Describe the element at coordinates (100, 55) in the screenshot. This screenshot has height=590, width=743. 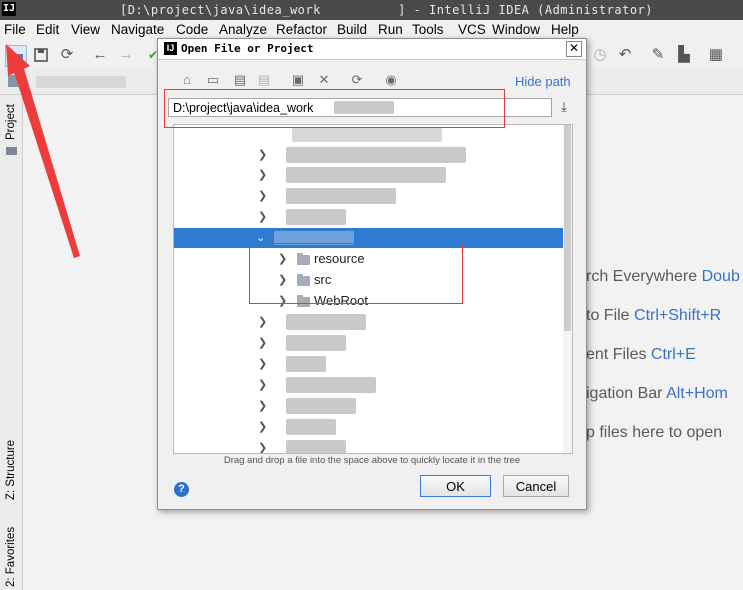
I see `back-icon: ←` at that location.